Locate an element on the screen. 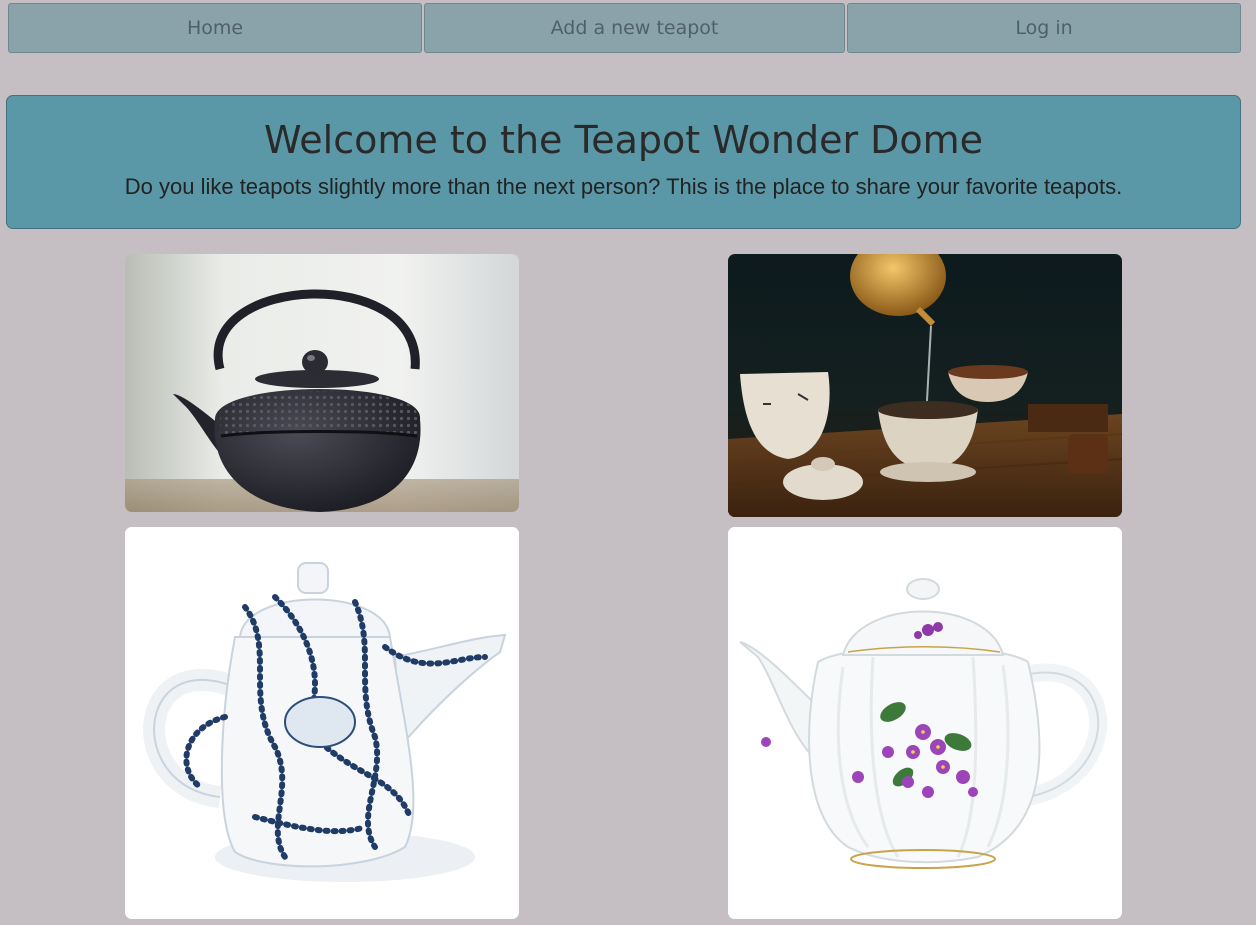 The width and height of the screenshot is (1256, 925). cast-iron-teapot-image is located at coordinates (322, 383).